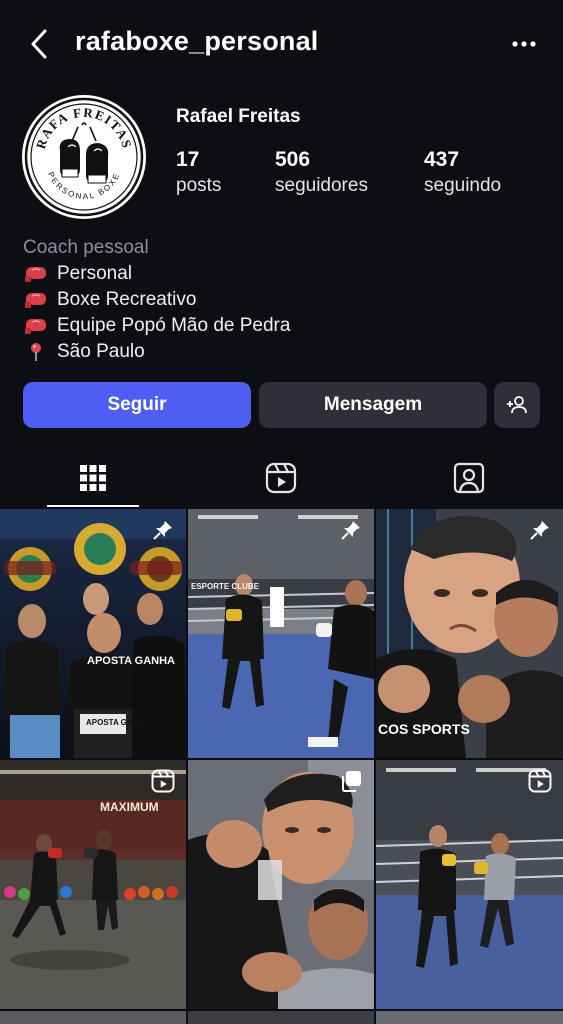  Describe the element at coordinates (469, 478) in the screenshot. I see `tagged-person-icon` at that location.